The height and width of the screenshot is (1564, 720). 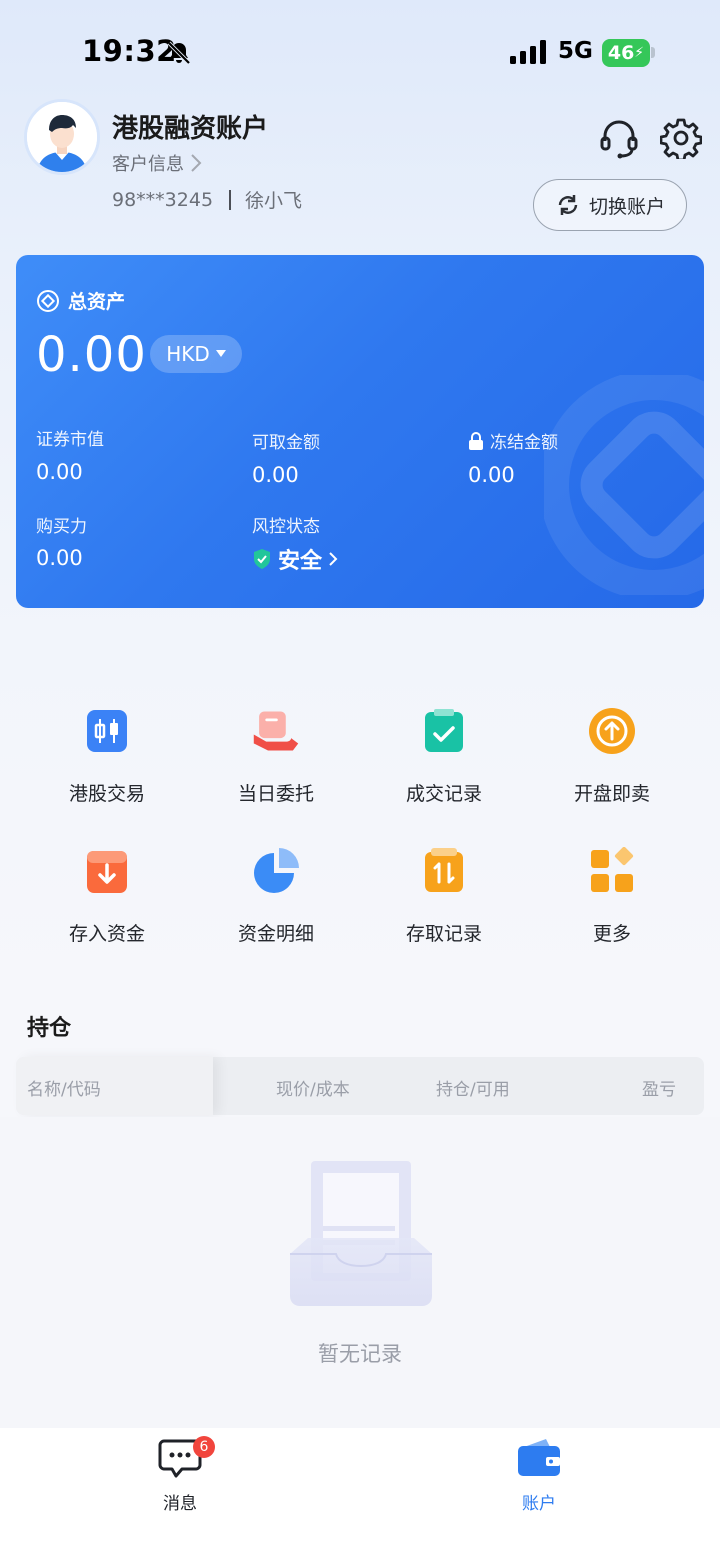 What do you see at coordinates (575, 51) in the screenshot?
I see `network-label: 5G` at bounding box center [575, 51].